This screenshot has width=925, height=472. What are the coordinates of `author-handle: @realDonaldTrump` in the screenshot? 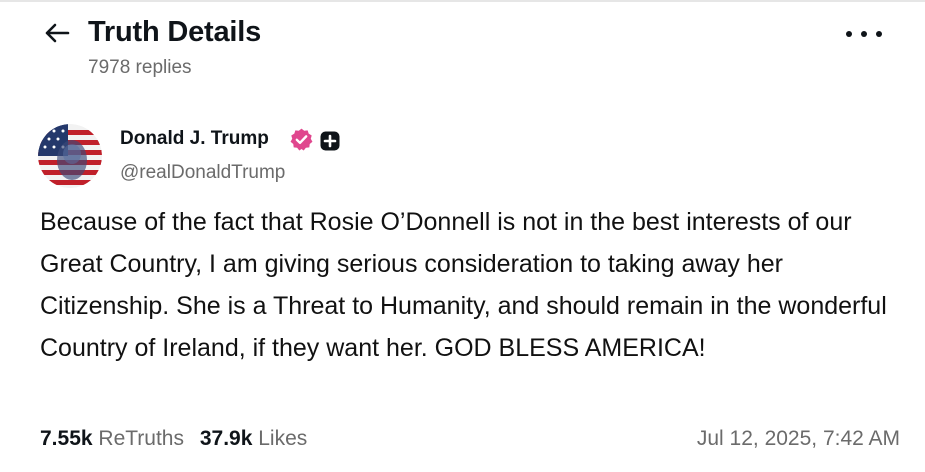 It's located at (202, 173).